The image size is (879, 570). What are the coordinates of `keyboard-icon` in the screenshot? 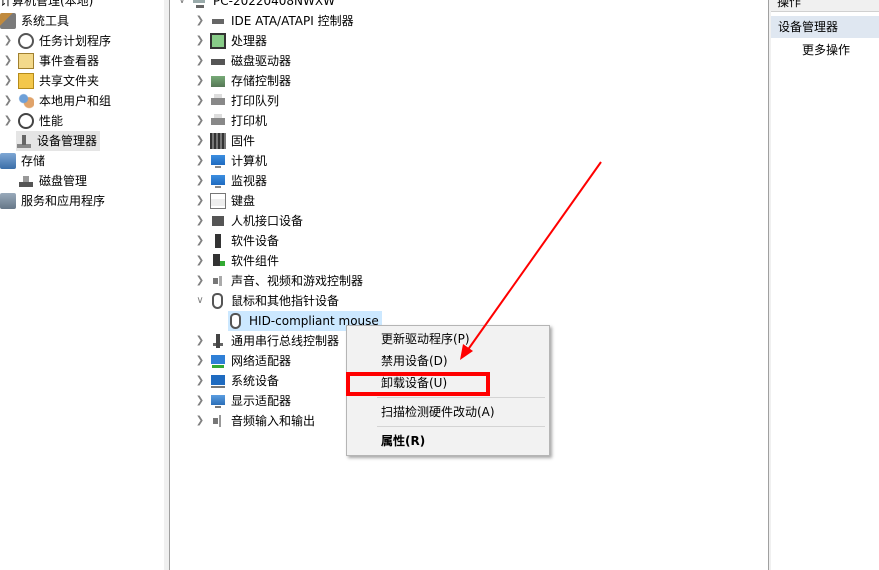 It's located at (218, 201).